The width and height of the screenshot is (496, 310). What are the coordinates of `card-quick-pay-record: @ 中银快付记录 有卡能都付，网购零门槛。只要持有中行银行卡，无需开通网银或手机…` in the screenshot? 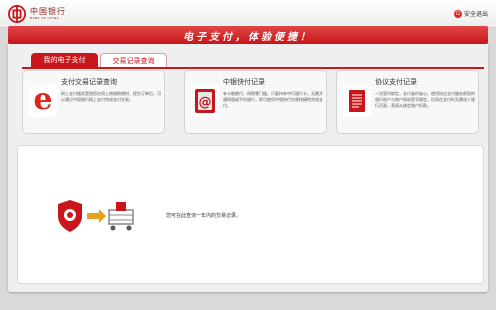 It's located at (255, 102).